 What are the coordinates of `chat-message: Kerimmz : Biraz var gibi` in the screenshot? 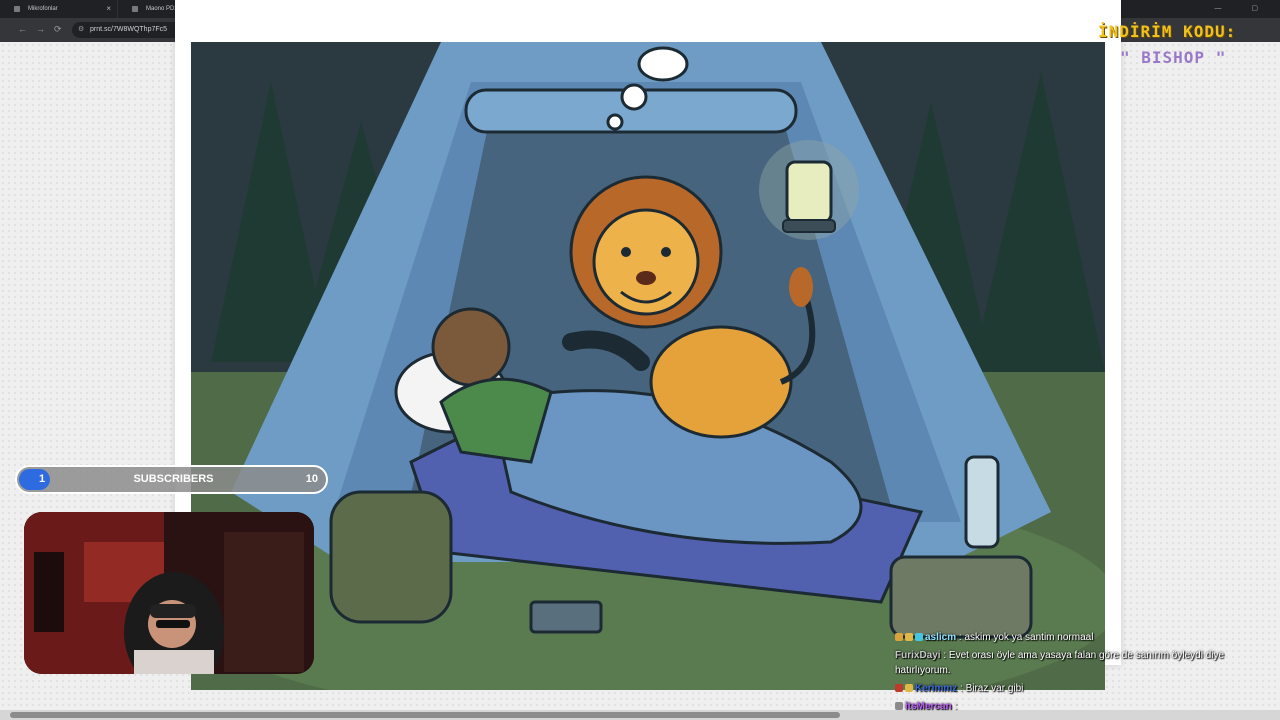 It's located at (1075, 688).